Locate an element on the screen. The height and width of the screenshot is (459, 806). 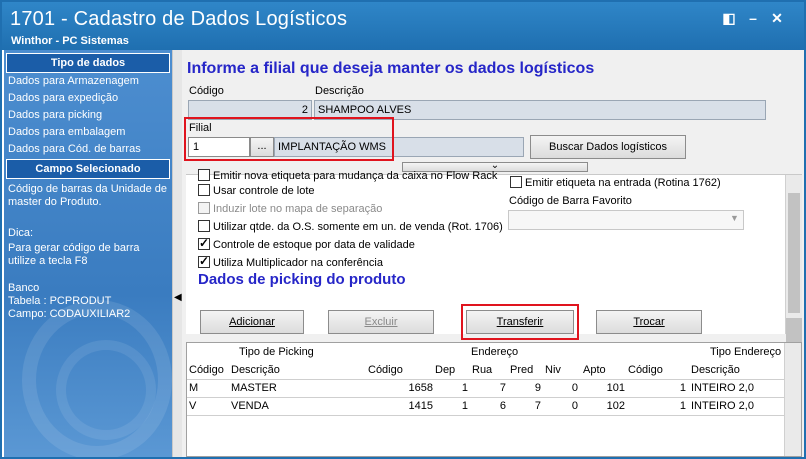
options-scrollbar is located at coordinates (793, 254).